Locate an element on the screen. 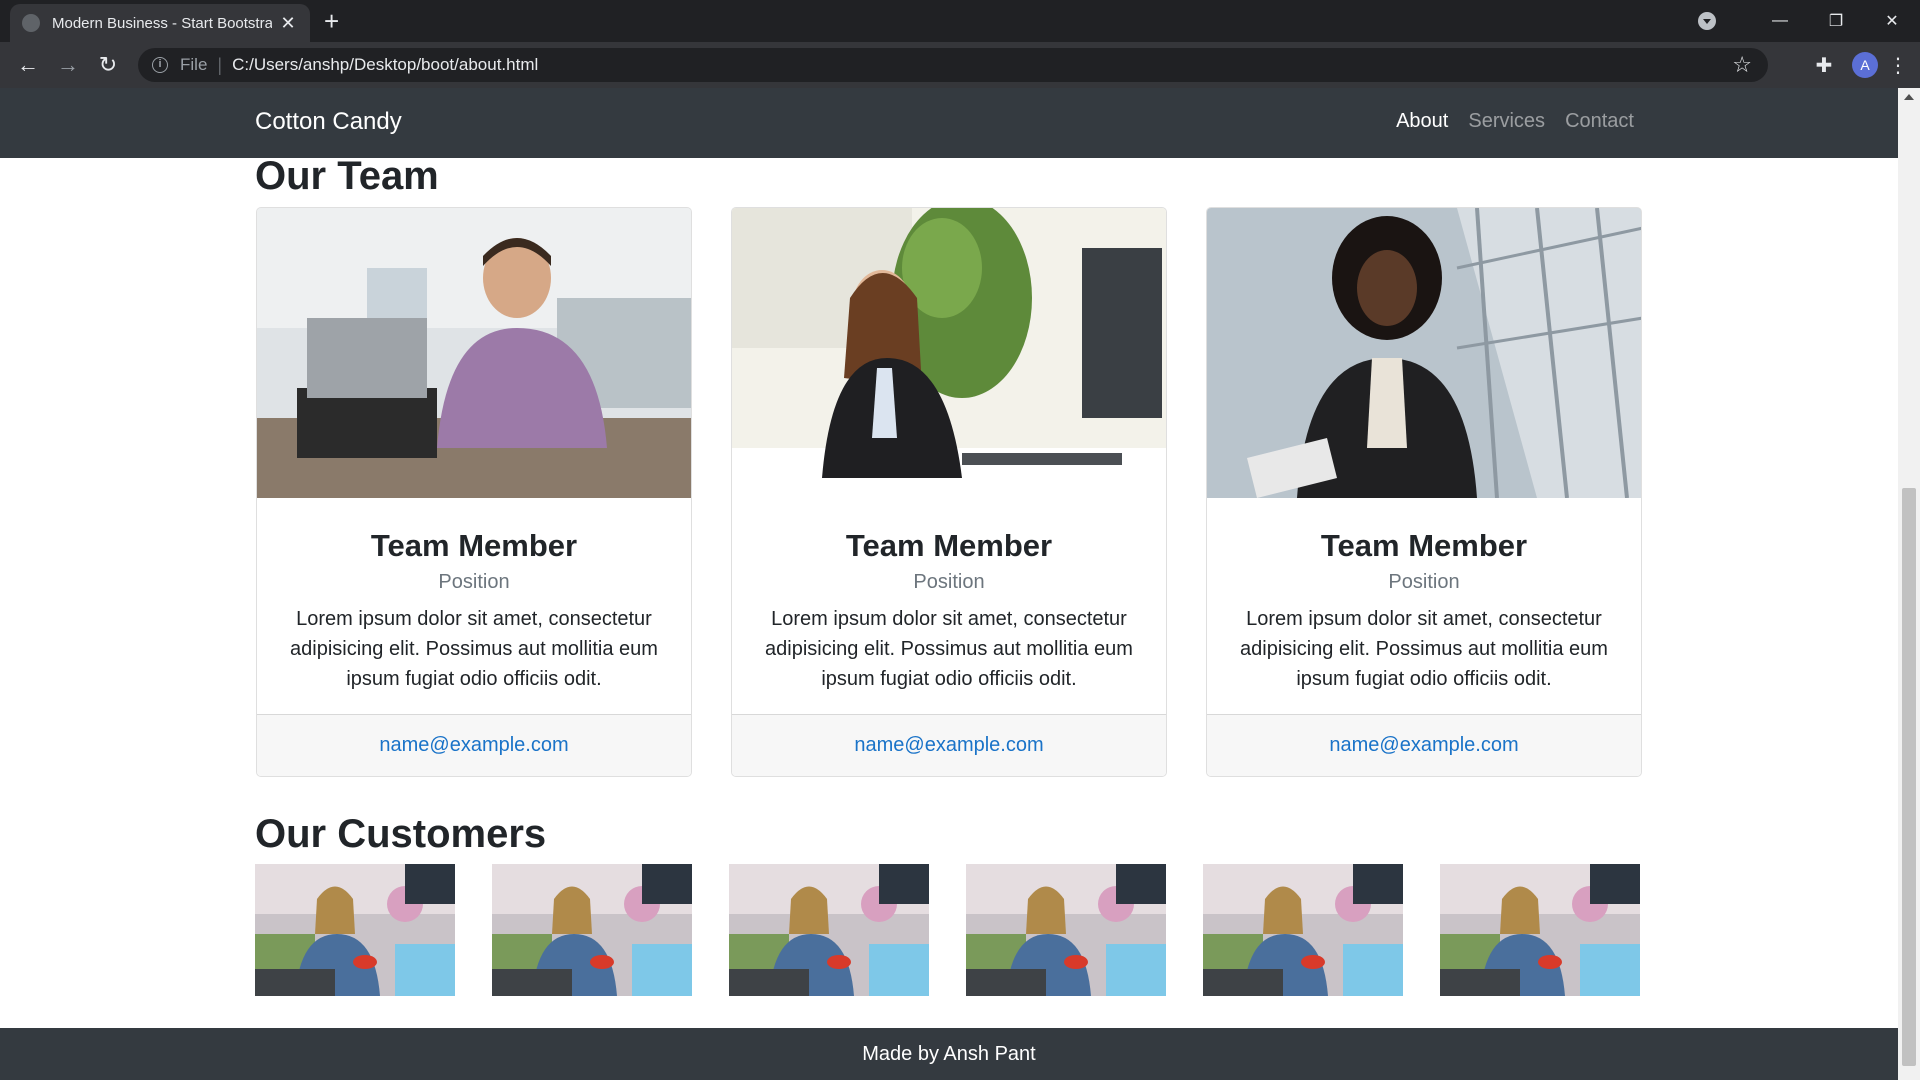  bookmark-star-icon: ☆ is located at coordinates (1742, 65).